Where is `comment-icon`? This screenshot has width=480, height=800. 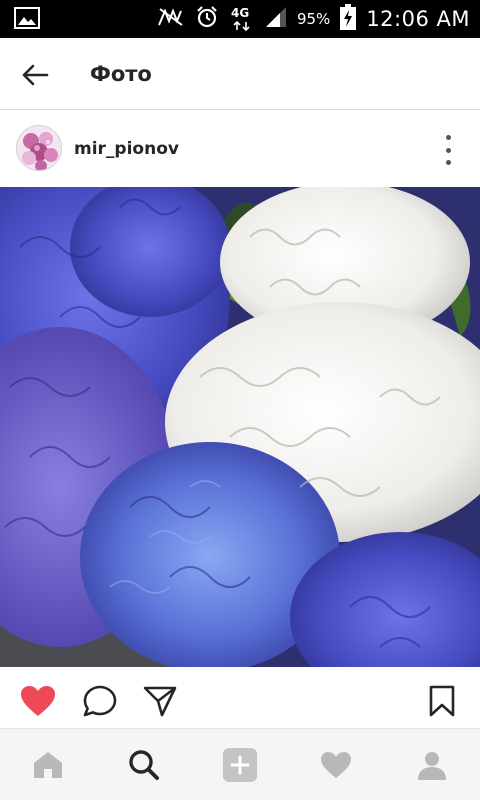 comment-icon is located at coordinates (100, 701).